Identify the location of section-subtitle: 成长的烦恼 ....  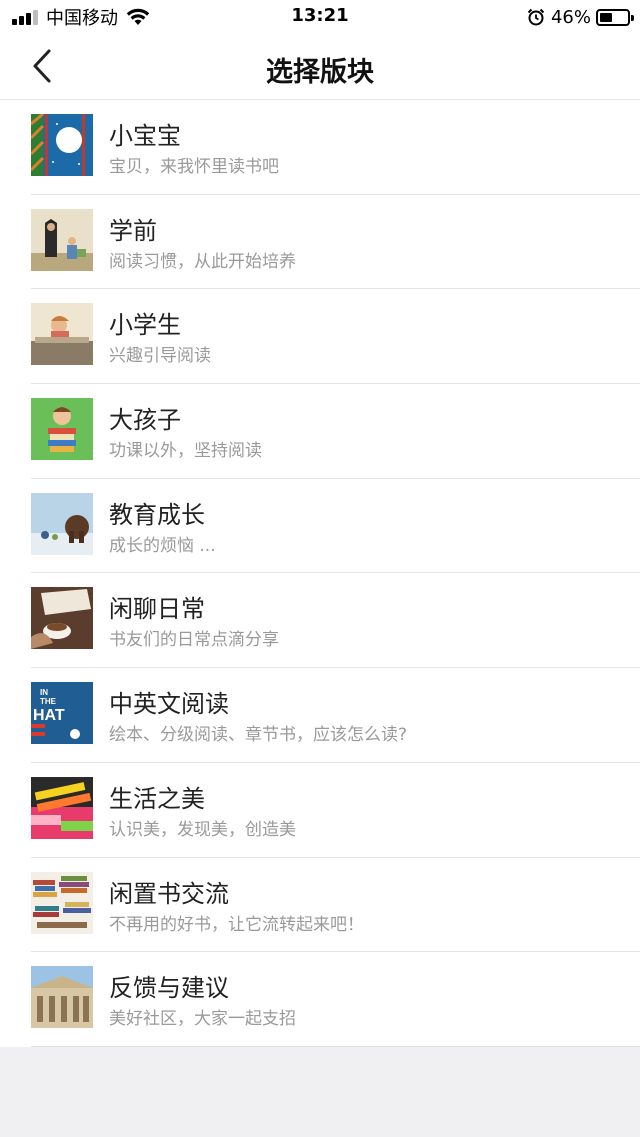
(162, 545).